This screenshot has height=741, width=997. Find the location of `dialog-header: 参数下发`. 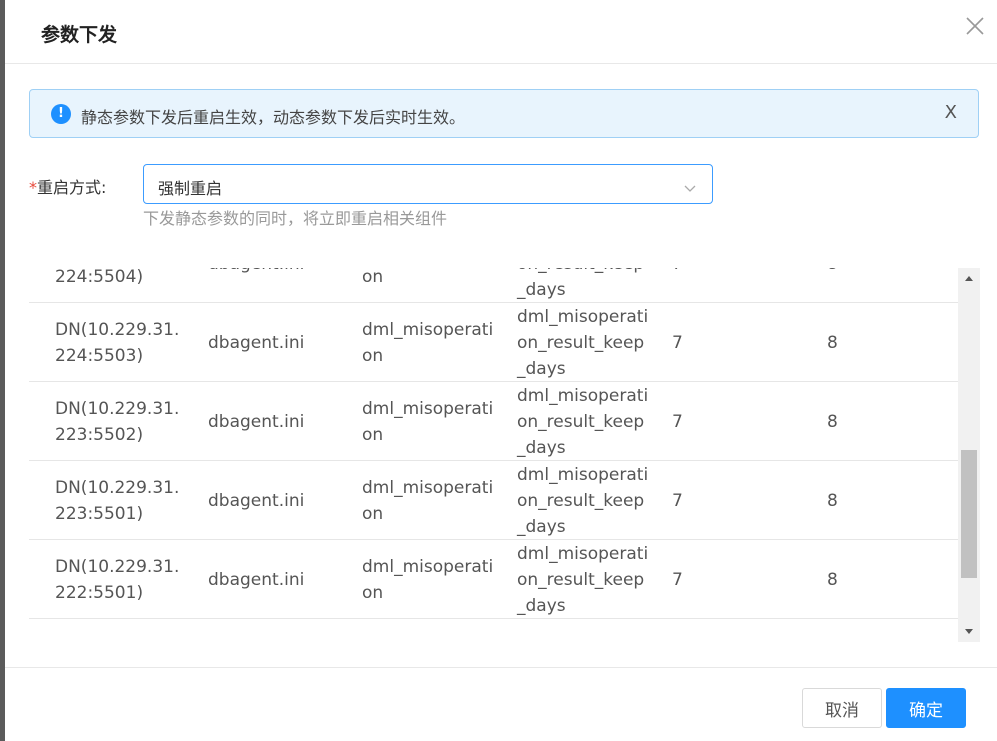

dialog-header: 参数下发 is located at coordinates (501, 32).